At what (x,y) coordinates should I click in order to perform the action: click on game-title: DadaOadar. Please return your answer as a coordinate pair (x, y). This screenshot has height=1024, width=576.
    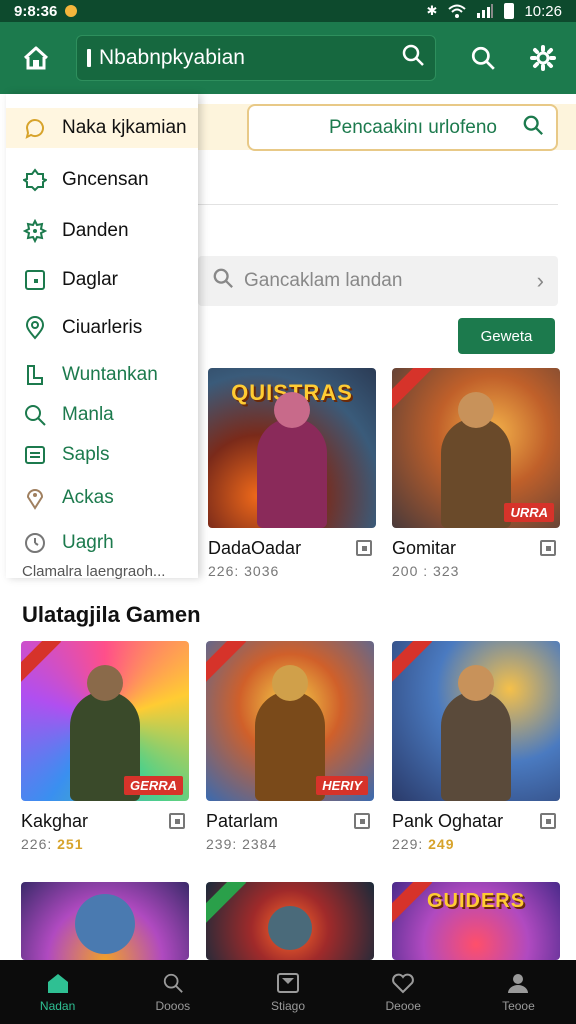
    Looking at the image, I should click on (255, 548).